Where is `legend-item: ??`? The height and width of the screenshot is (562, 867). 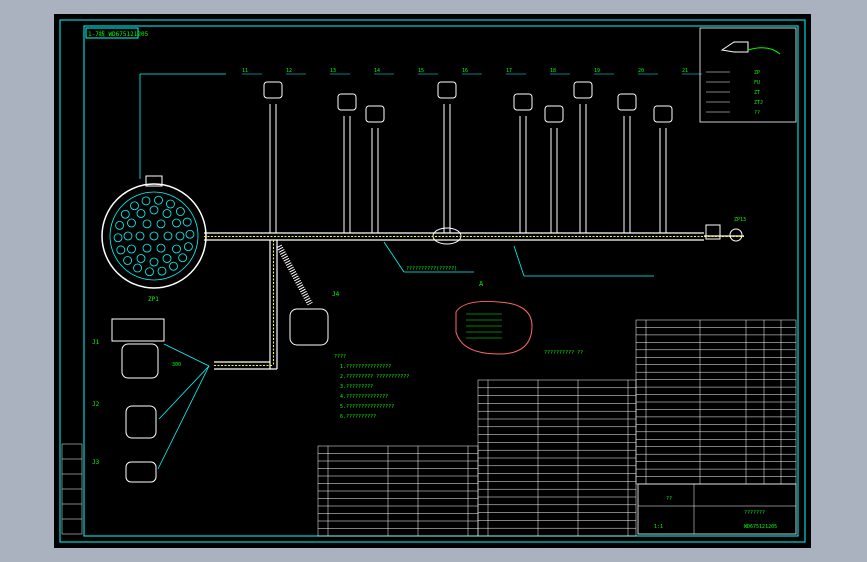 legend-item: ?? is located at coordinates (757, 113).